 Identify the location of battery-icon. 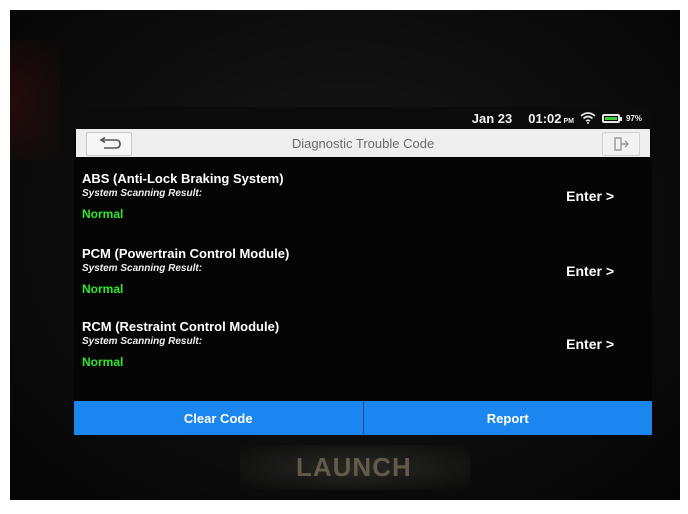
(611, 118).